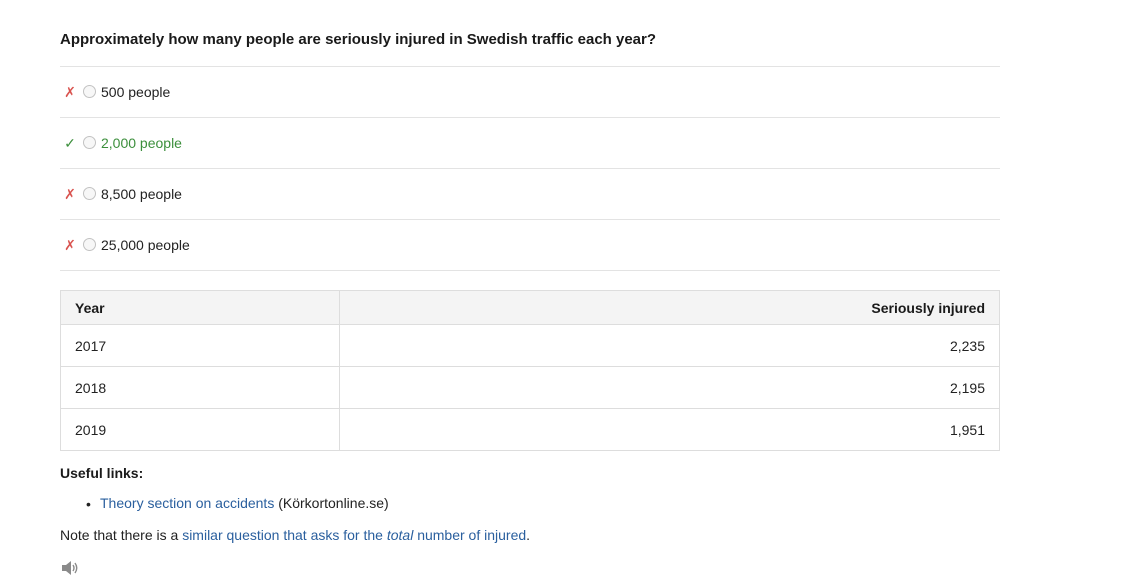 This screenshot has width=1146, height=586. I want to click on answer-label: 2,000 people, so click(141, 143).